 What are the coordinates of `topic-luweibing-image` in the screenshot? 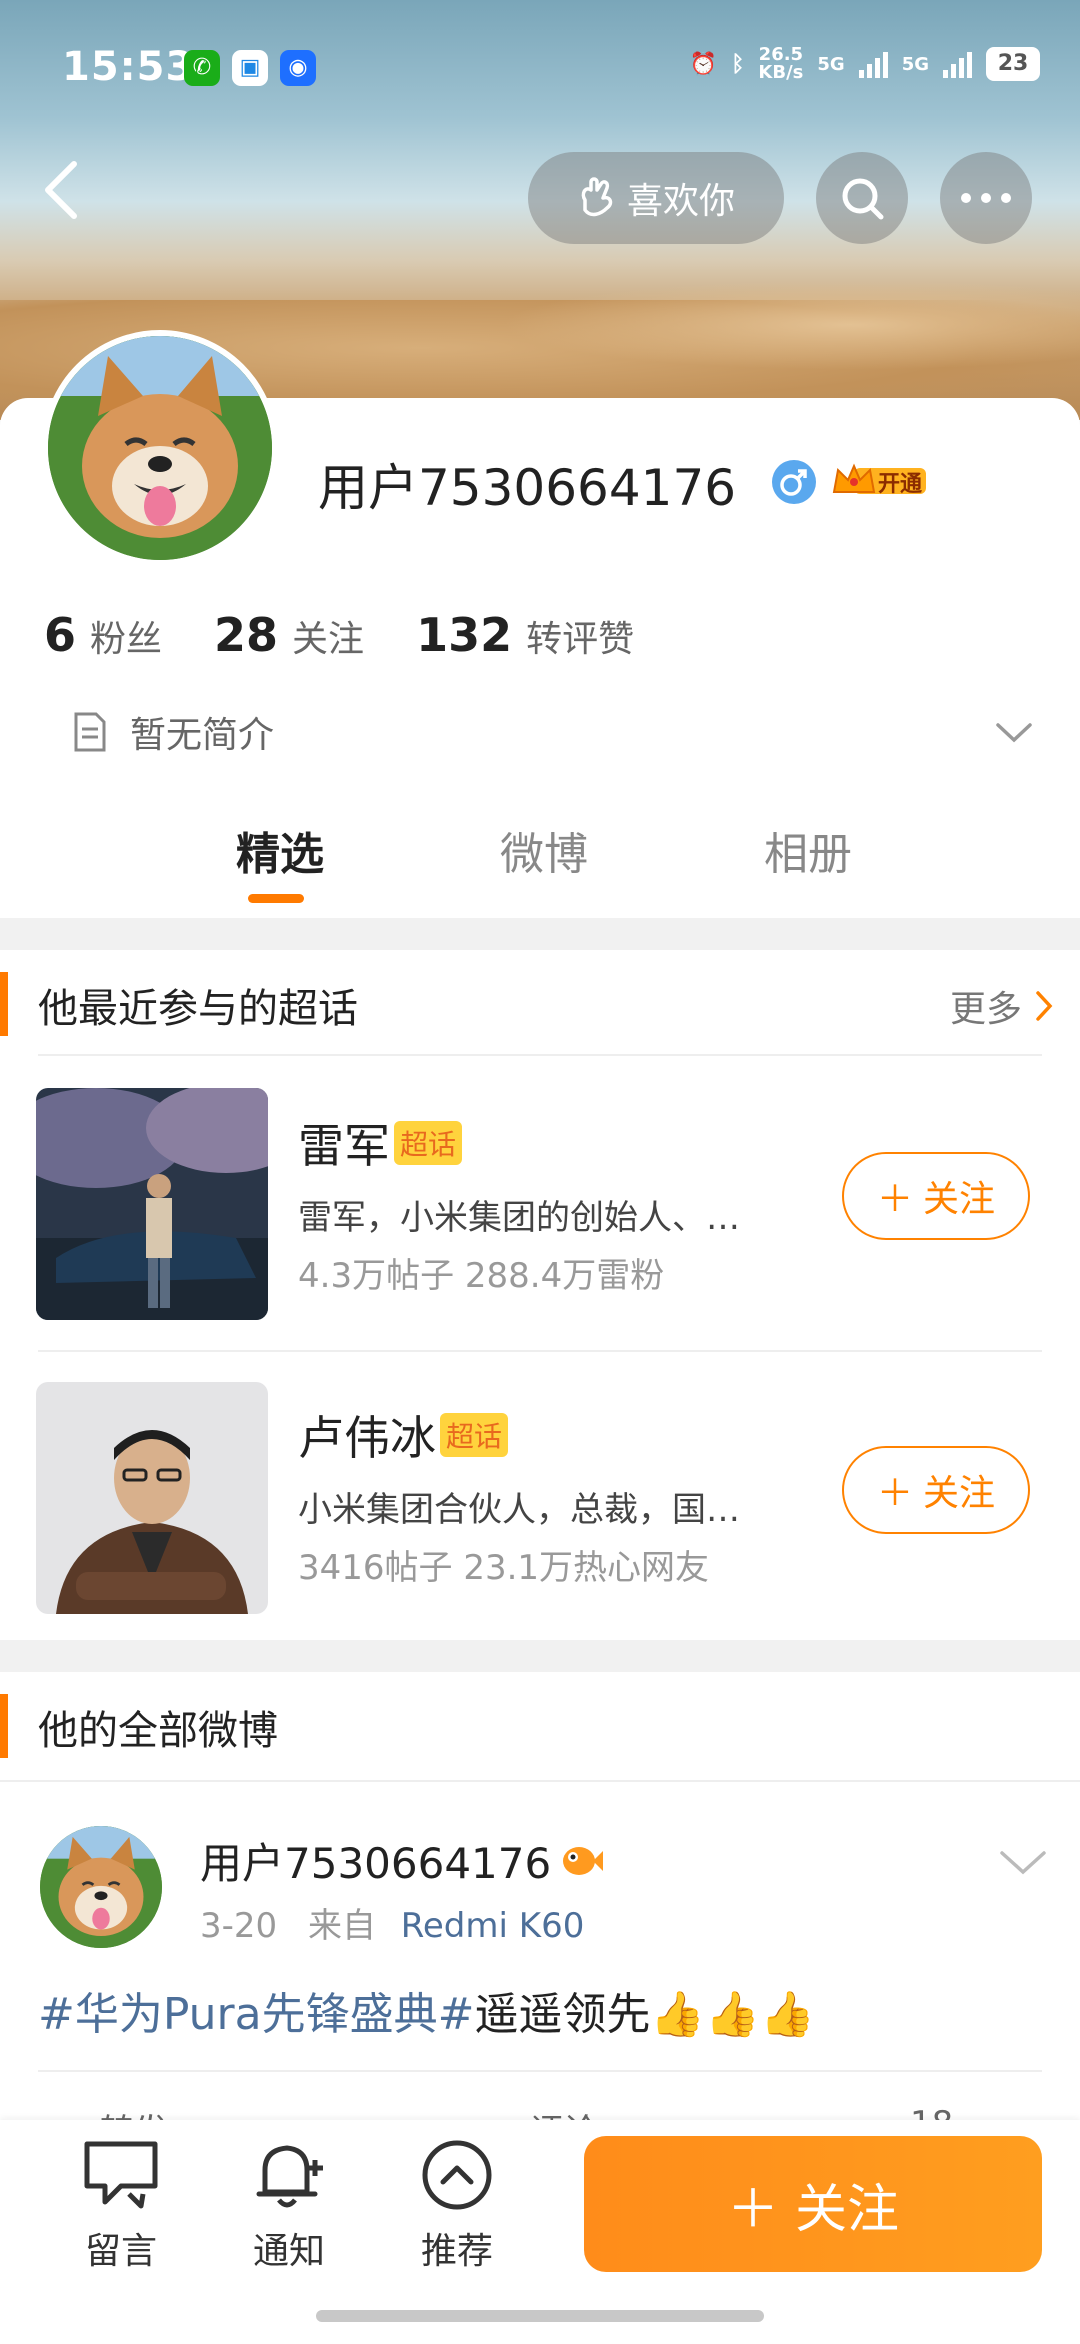 It's located at (152, 1498).